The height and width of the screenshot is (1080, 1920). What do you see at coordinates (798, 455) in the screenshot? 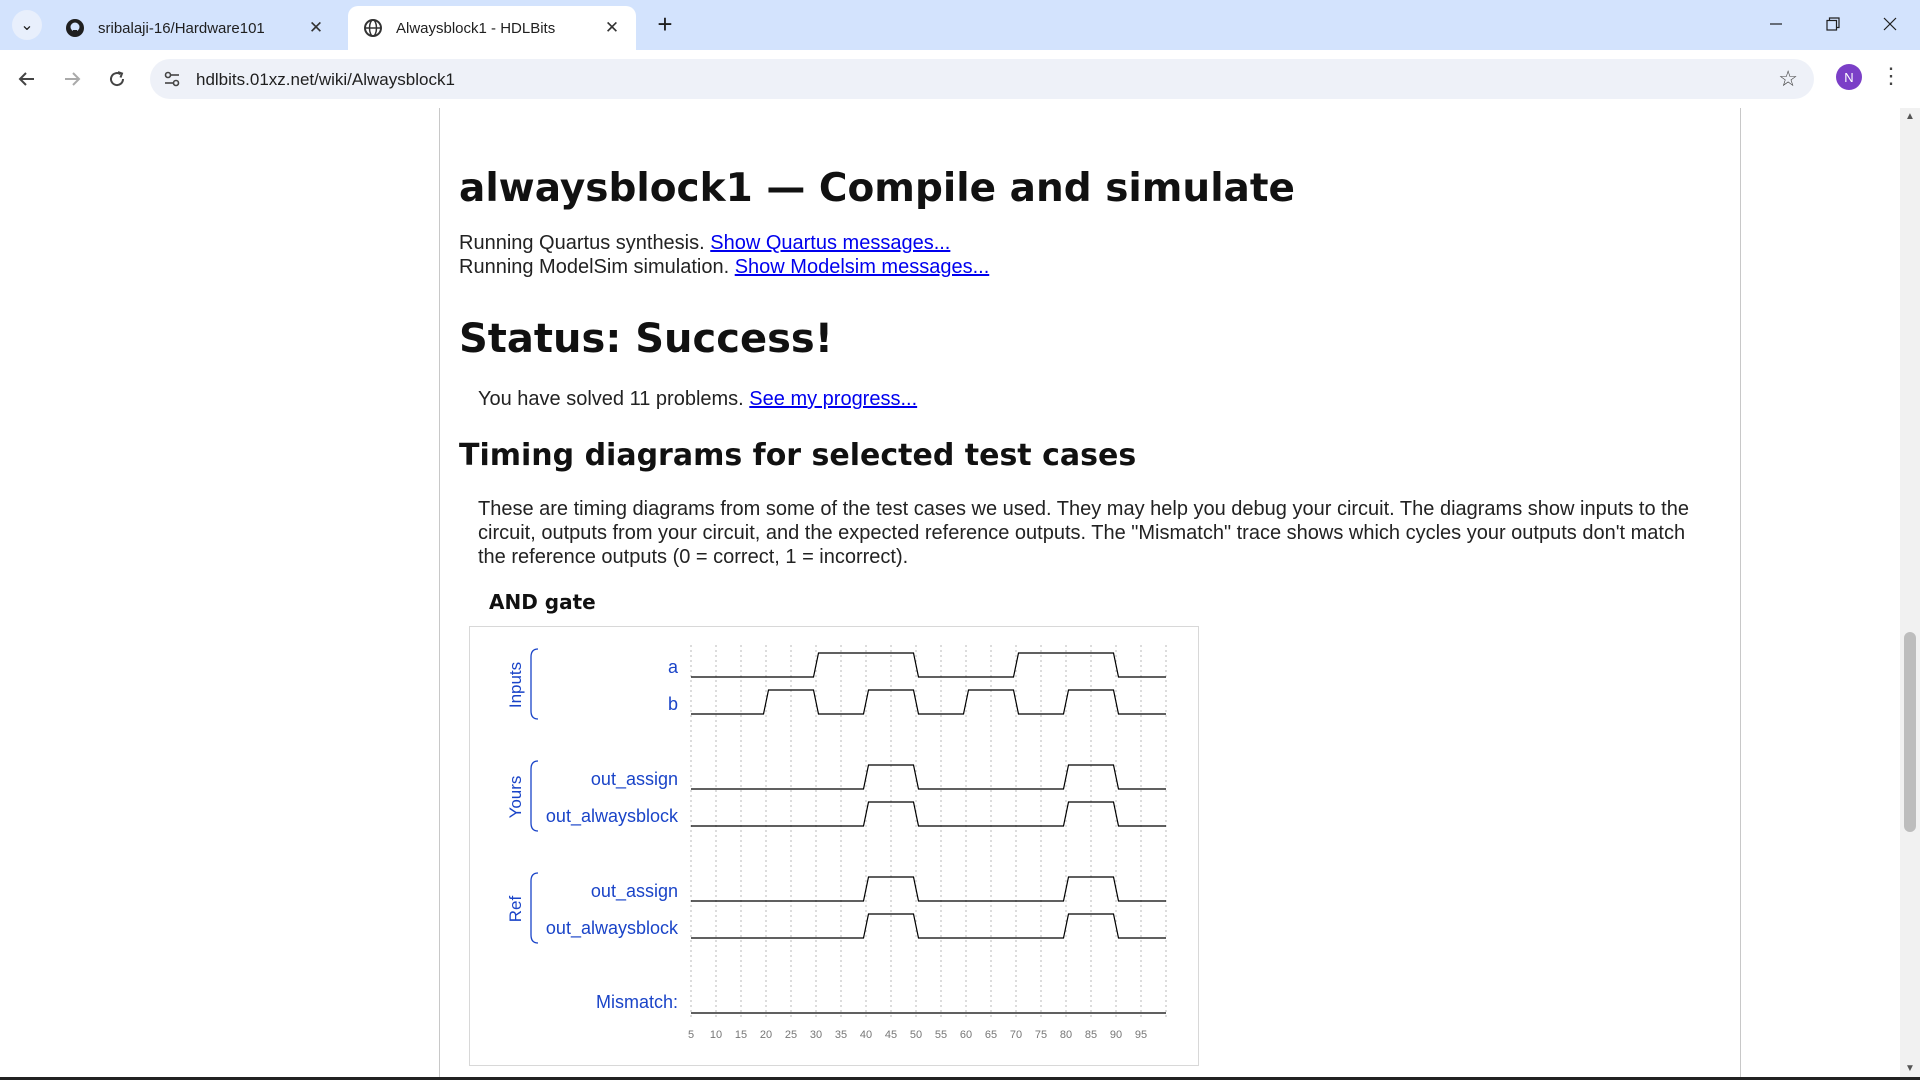
I see `timing-heading: Timing diagrams for selected test cases` at bounding box center [798, 455].